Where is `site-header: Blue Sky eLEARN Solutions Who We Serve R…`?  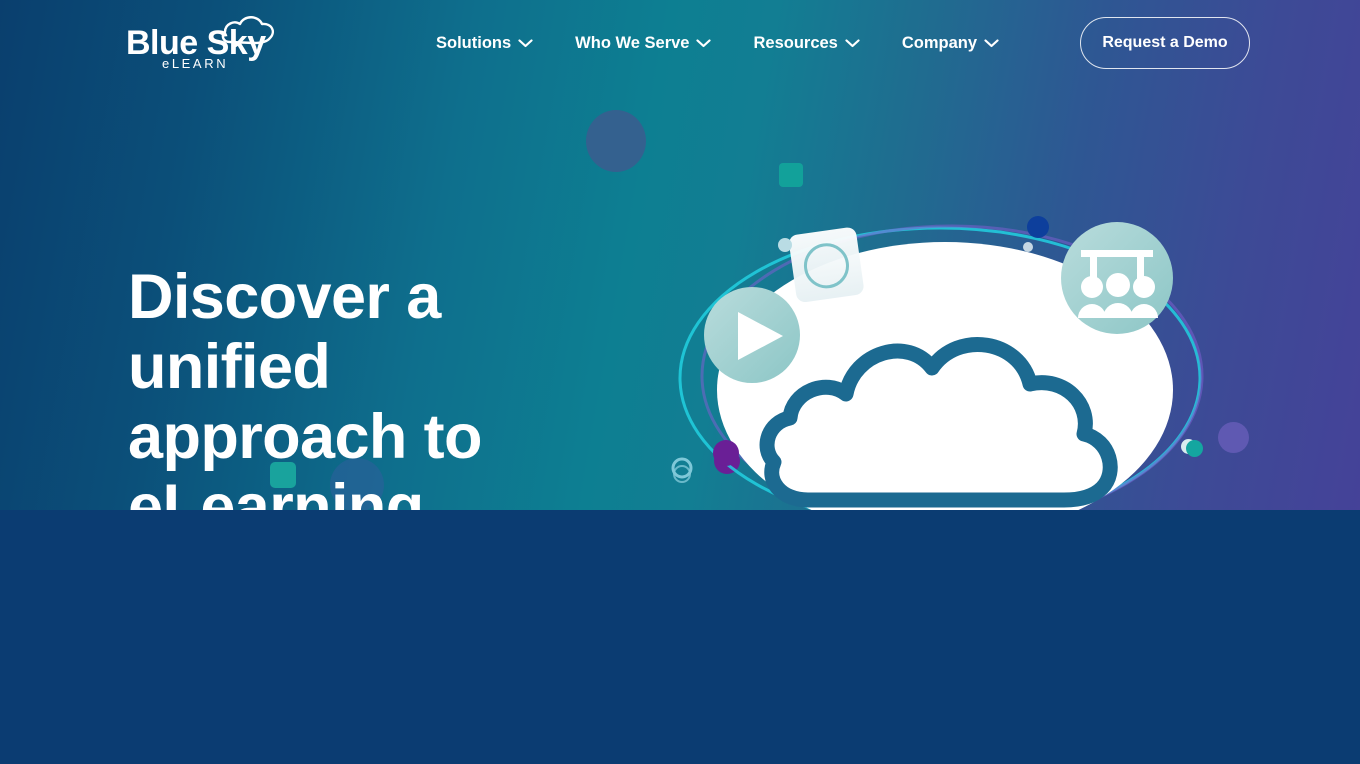 site-header: Blue Sky eLEARN Solutions Who We Serve R… is located at coordinates (680, 43).